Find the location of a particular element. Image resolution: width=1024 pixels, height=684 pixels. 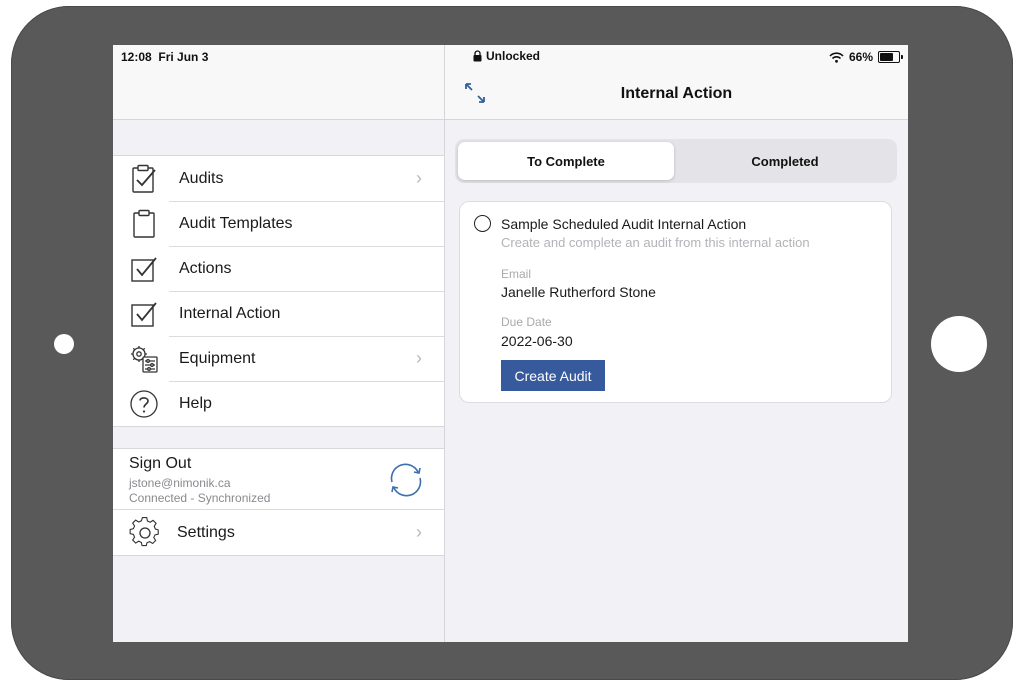

equipment-gear-icon is located at coordinates (144, 359).